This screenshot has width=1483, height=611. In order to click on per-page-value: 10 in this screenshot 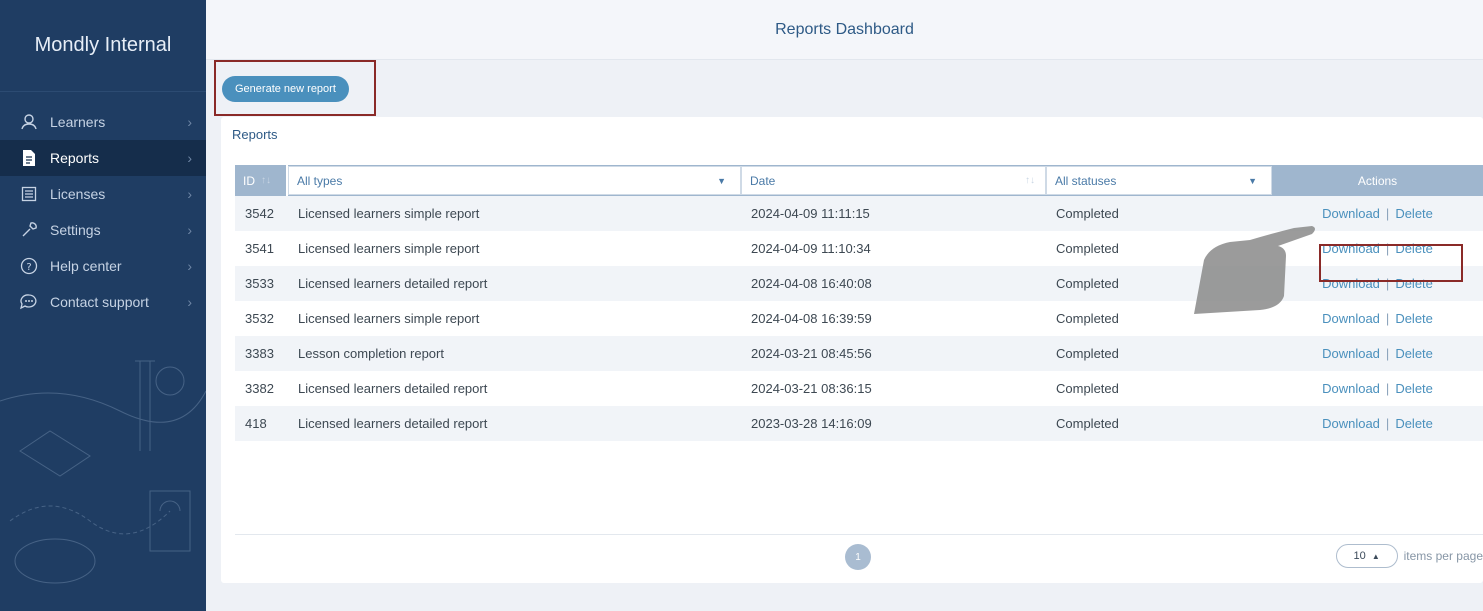, I will do `click(1359, 556)`.